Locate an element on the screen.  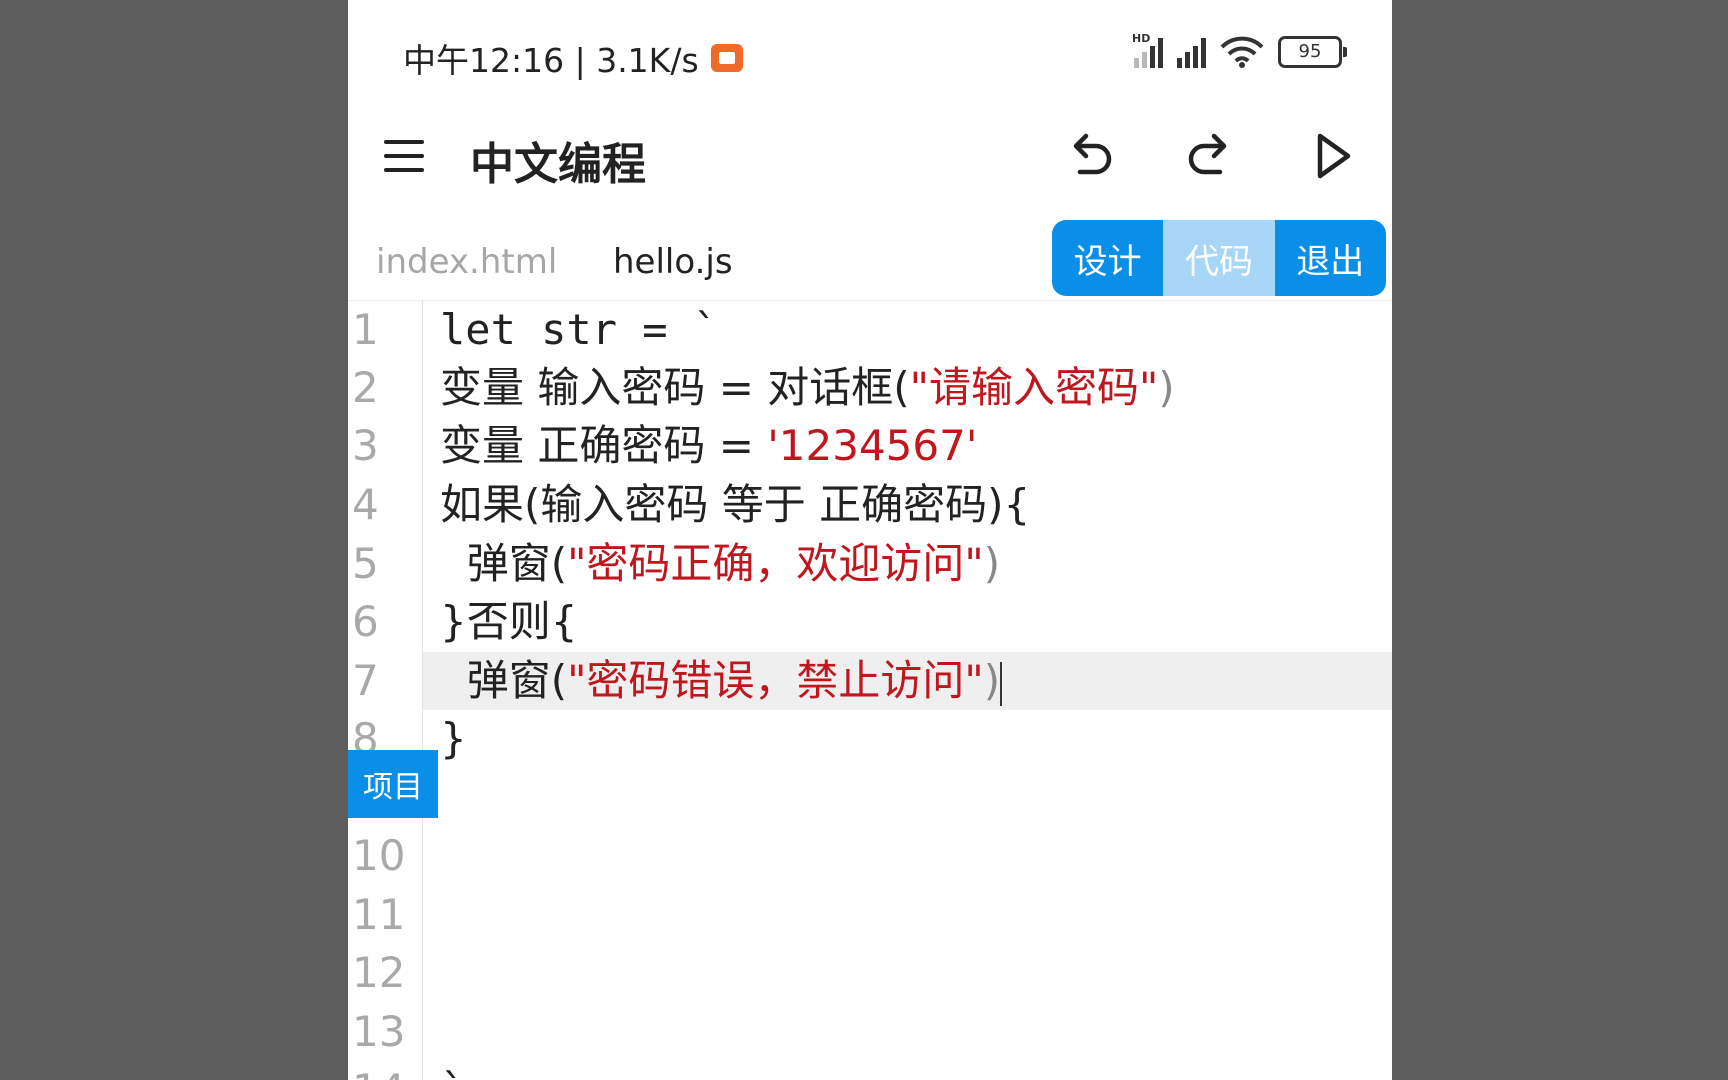
line-number: 11 is located at coordinates (379, 914).